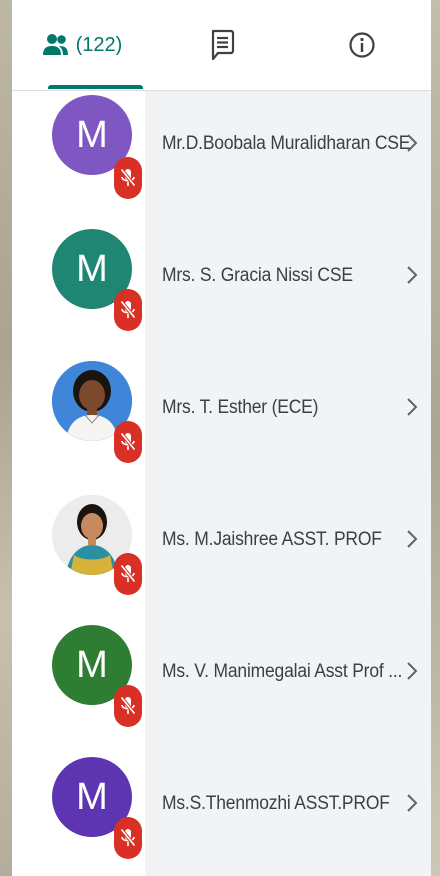  I want to click on info-icon, so click(362, 45).